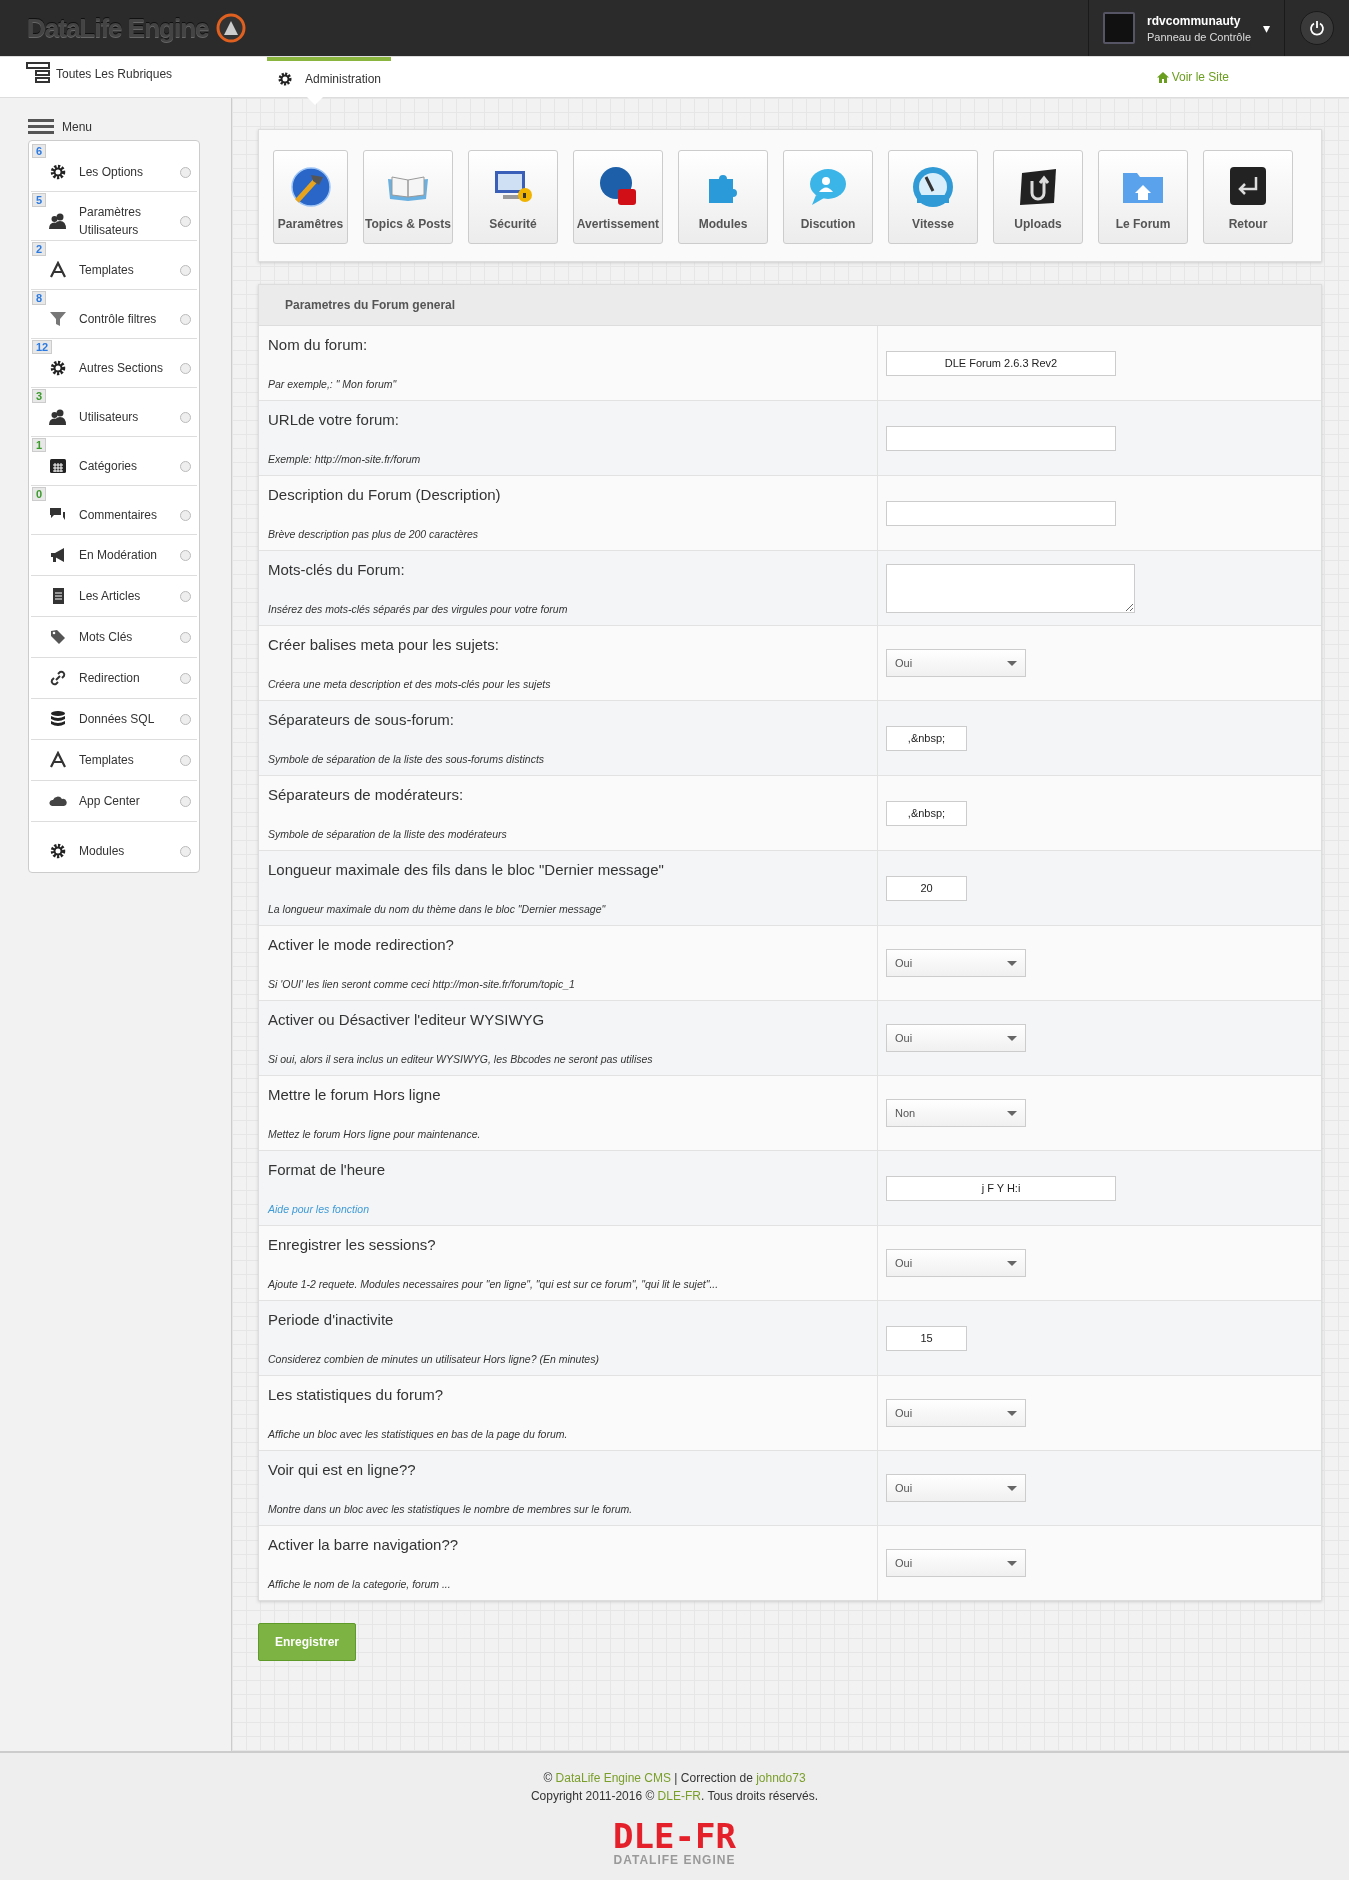 This screenshot has width=1349, height=1880. I want to click on sidebar-item: En Modération, so click(114, 555).